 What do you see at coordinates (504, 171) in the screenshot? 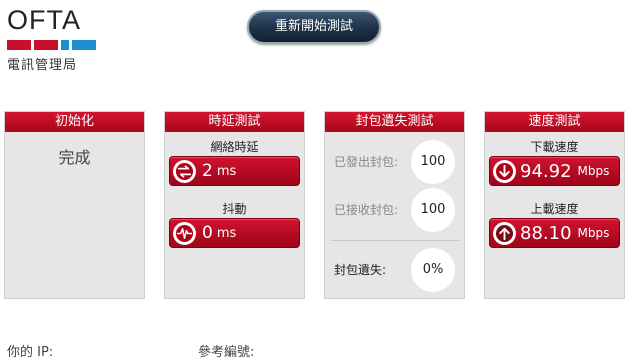
I see `download-arrow-icon` at bounding box center [504, 171].